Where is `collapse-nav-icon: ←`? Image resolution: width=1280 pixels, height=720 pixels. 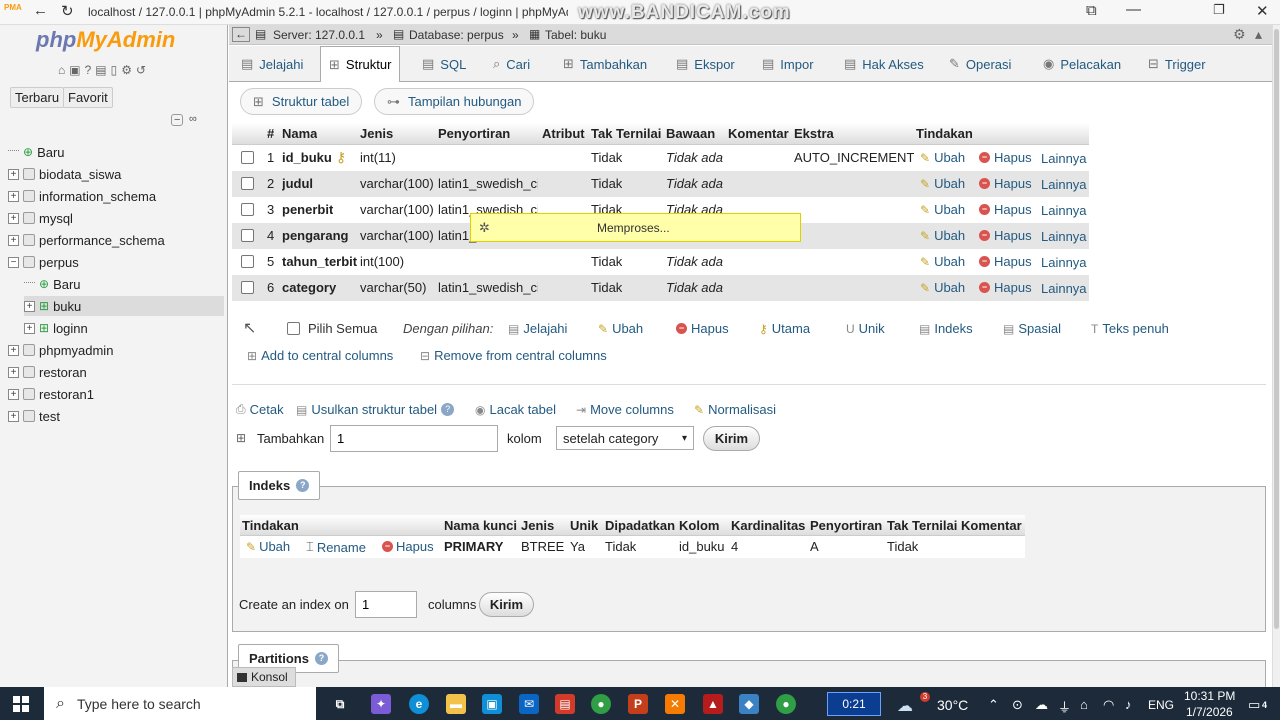 collapse-nav-icon: ← is located at coordinates (241, 34).